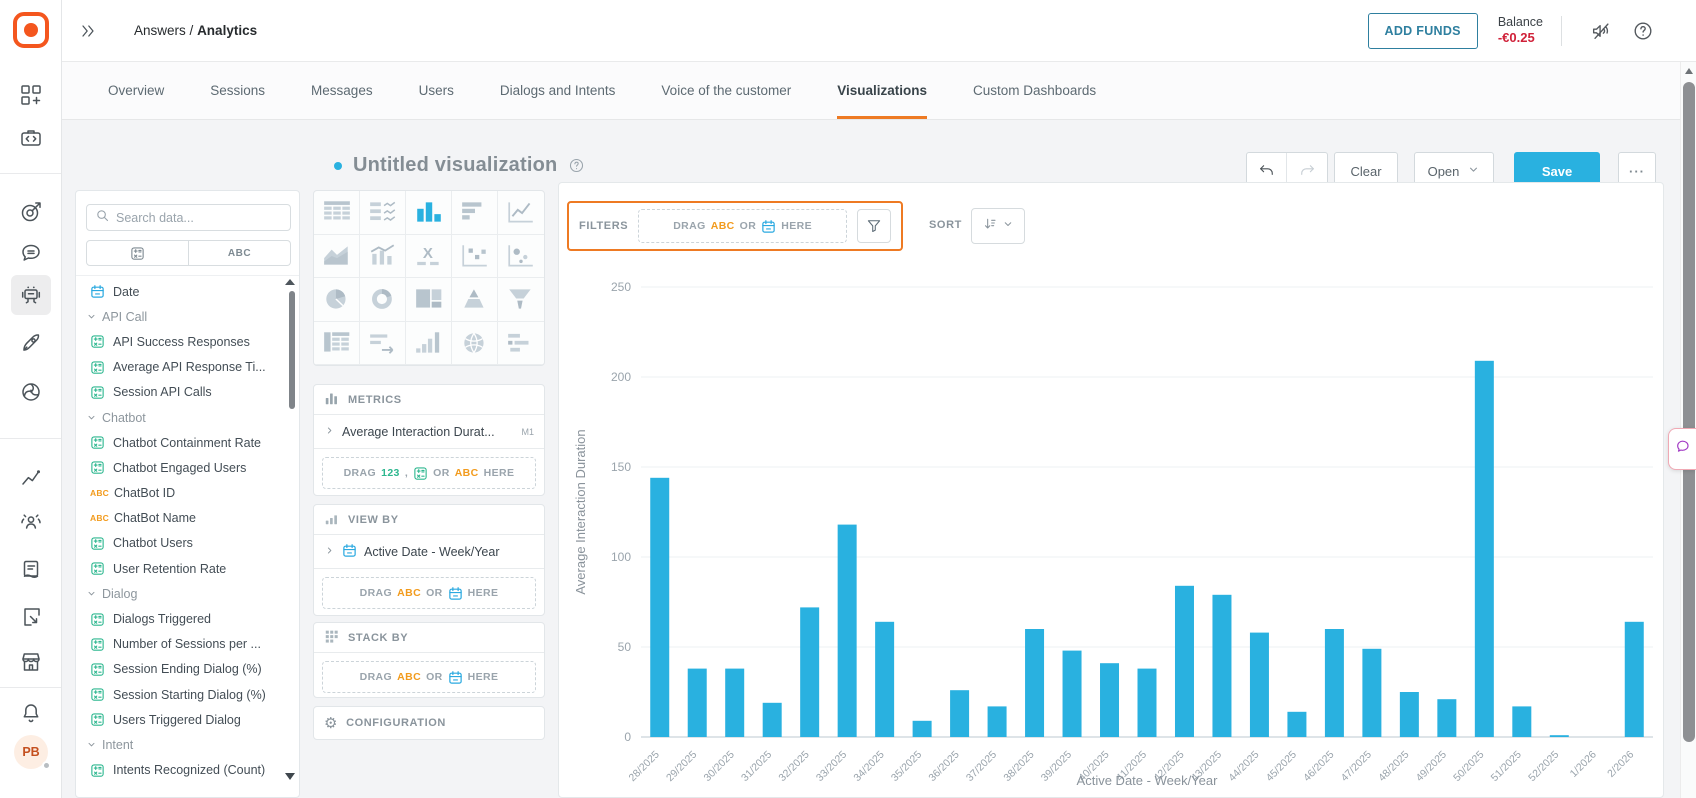 This screenshot has width=1696, height=798. I want to click on chart-type-table-sparkline-icon, so click(383, 213).